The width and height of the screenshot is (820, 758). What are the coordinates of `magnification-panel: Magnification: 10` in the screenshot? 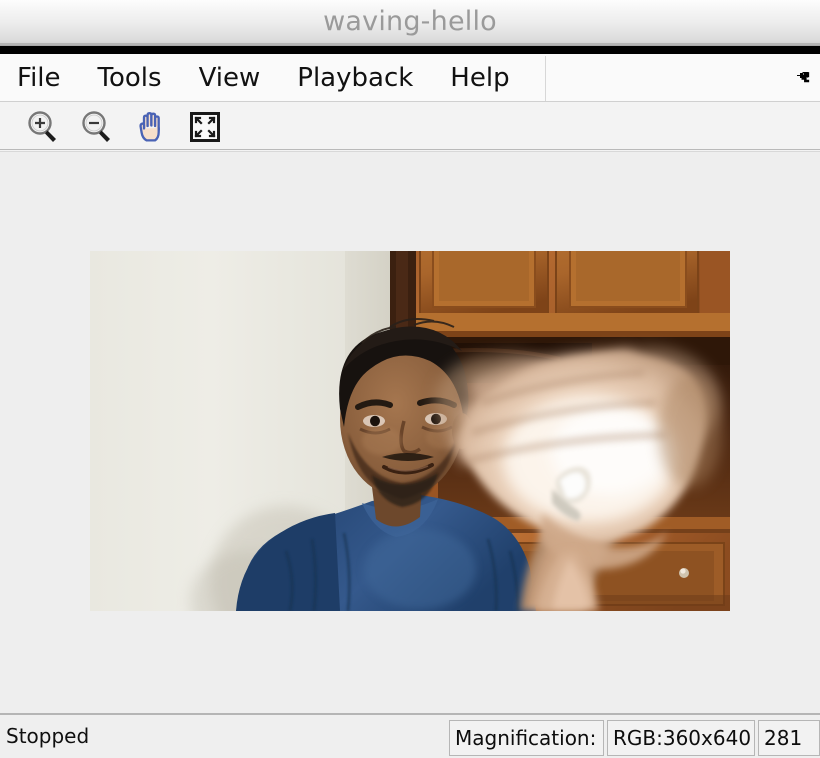 It's located at (526, 738).